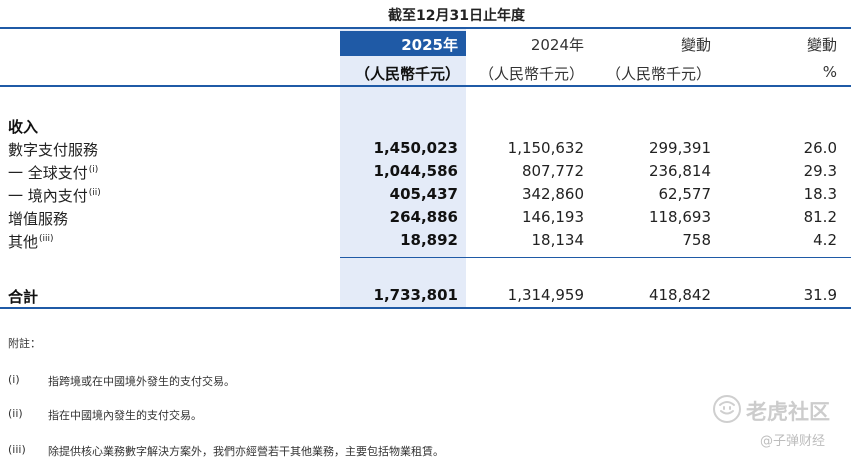 The image size is (851, 459). What do you see at coordinates (679, 295) in the screenshot?
I see `total-change: 418,842` at bounding box center [679, 295].